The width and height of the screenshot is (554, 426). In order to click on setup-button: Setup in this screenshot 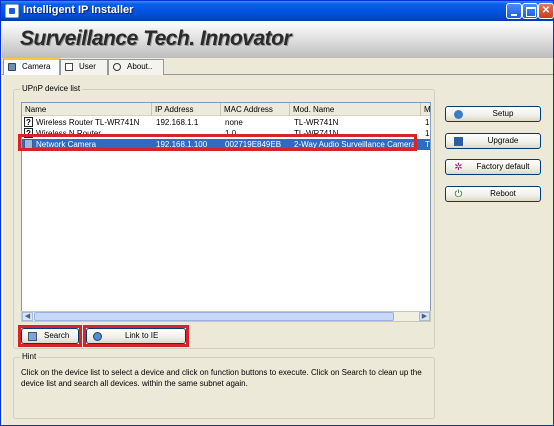, I will do `click(493, 114)`.